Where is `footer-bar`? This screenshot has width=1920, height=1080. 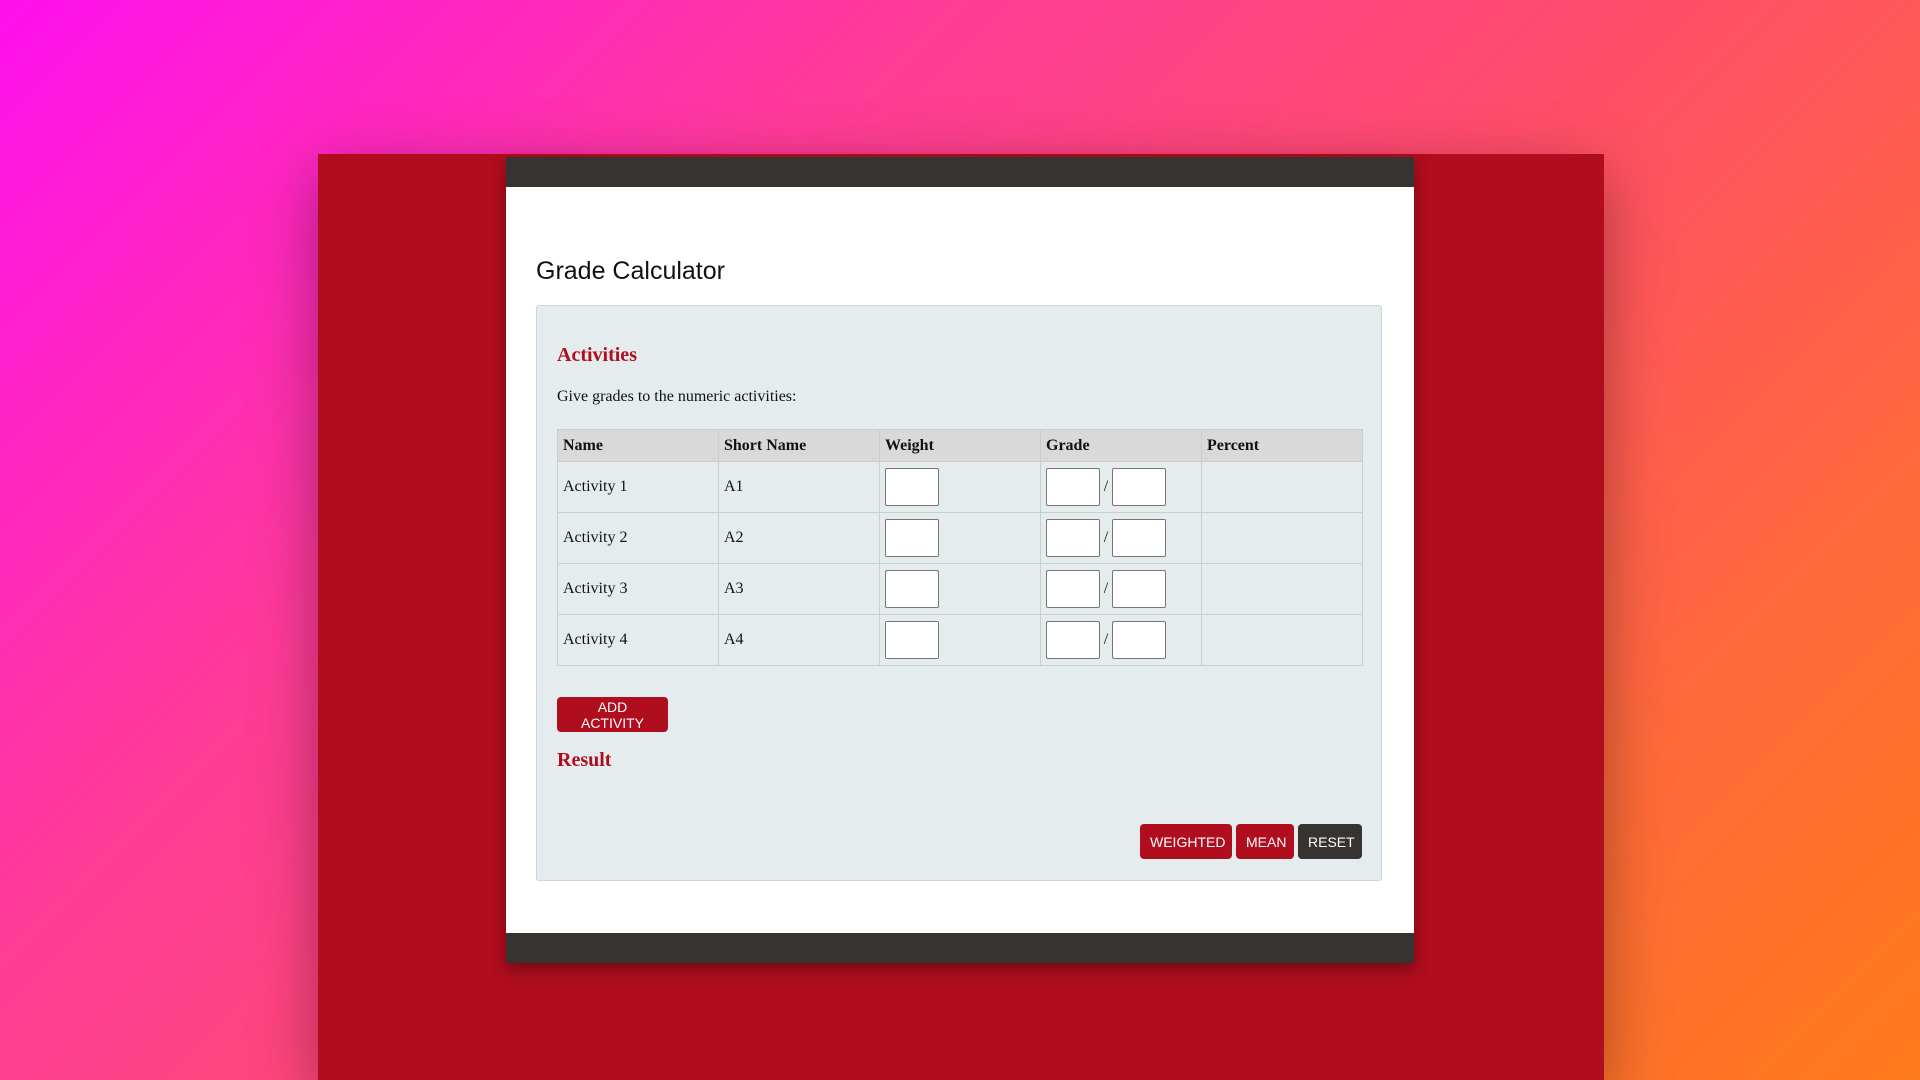 footer-bar is located at coordinates (960, 948).